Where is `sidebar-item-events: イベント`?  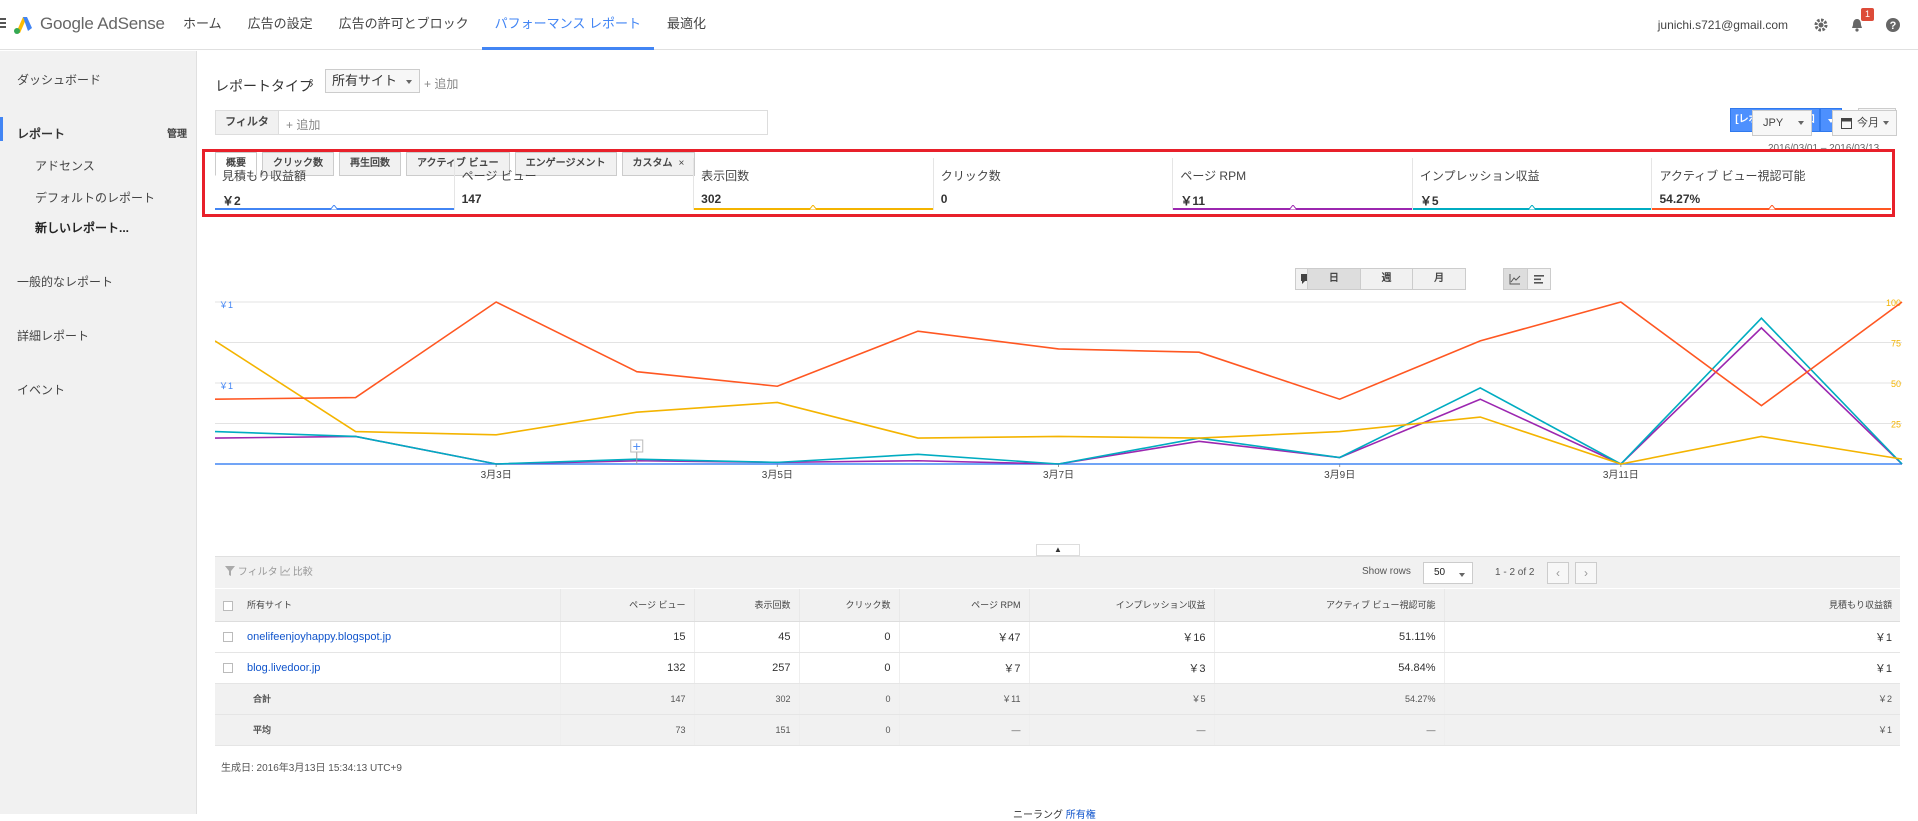 sidebar-item-events: イベント is located at coordinates (41, 389).